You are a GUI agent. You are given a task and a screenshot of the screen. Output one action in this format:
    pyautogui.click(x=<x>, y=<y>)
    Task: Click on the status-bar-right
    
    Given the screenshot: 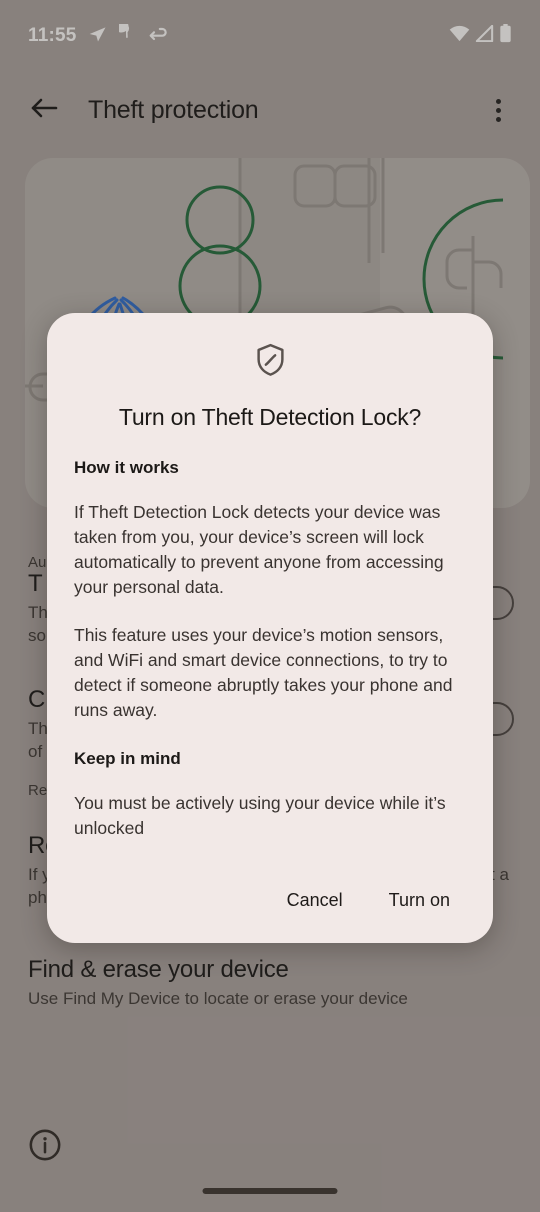 What is the action you would take?
    pyautogui.click(x=480, y=36)
    